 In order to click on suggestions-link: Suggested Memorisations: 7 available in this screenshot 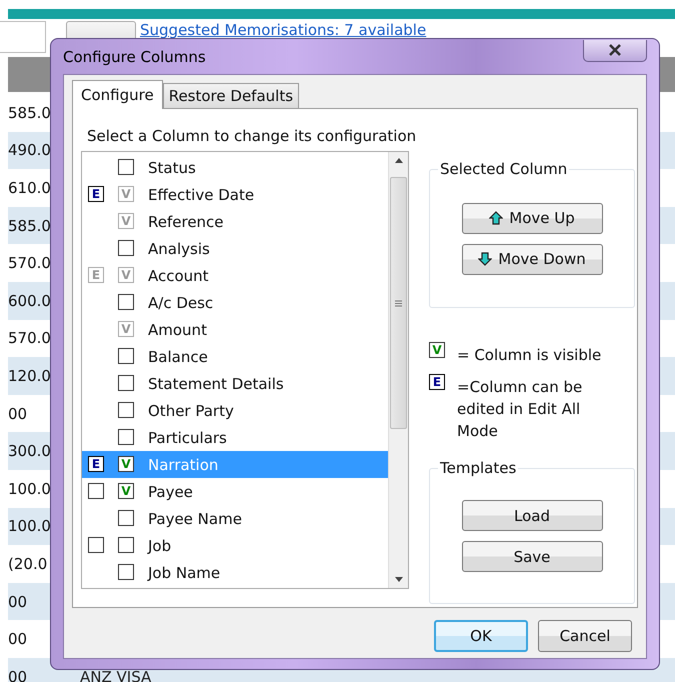, I will do `click(283, 30)`.